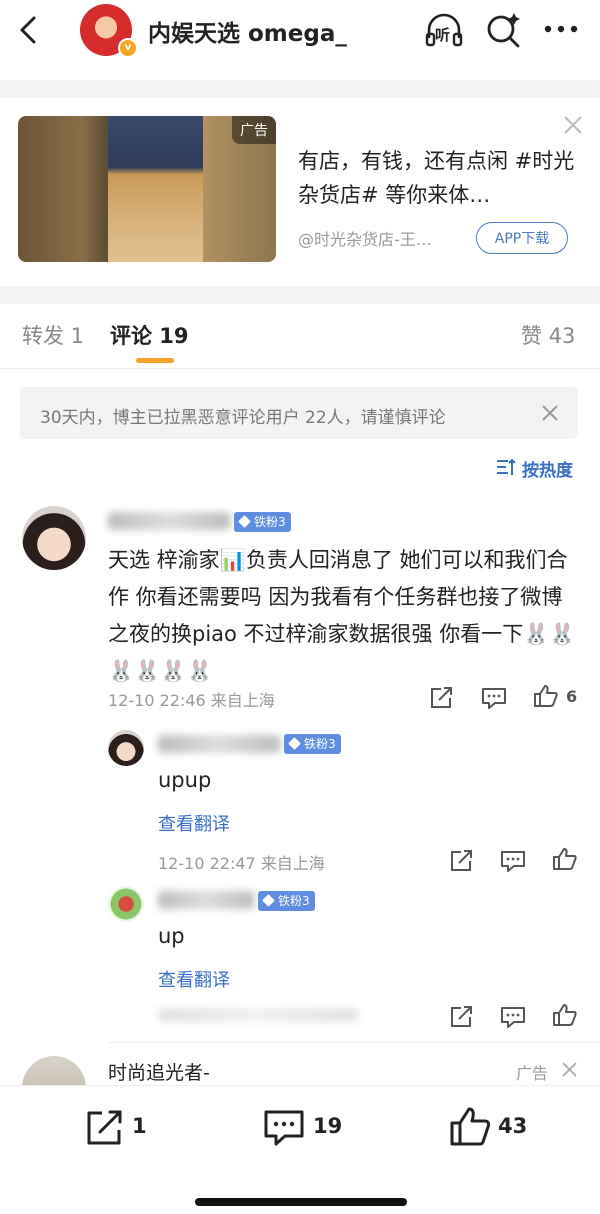 The width and height of the screenshot is (600, 1214). Describe the element at coordinates (29, 30) in the screenshot. I see `back-icon` at that location.